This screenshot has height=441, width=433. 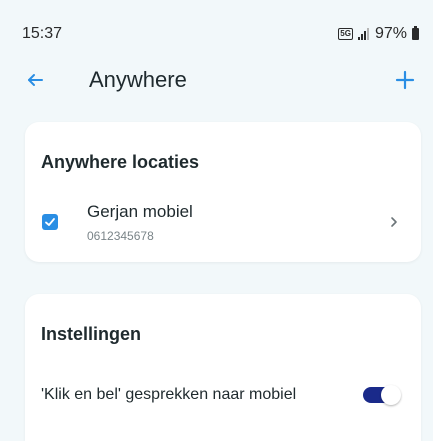 I want to click on battery-icon, so click(x=415, y=33).